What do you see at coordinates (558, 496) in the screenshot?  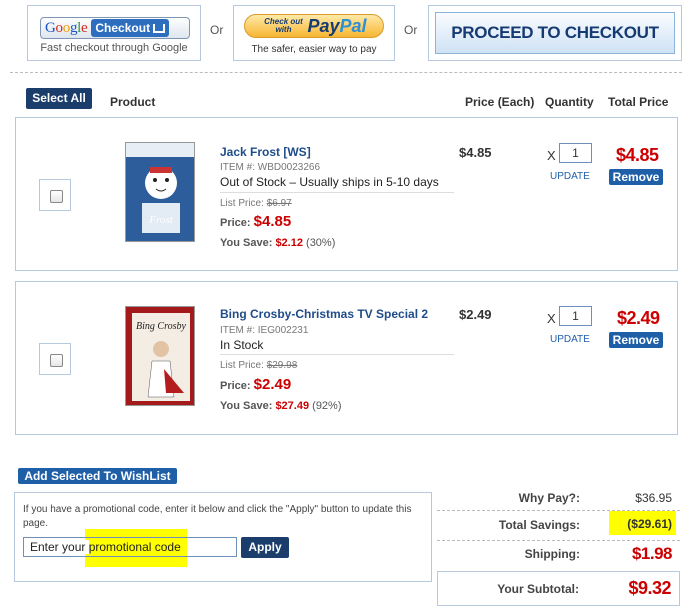 I see `summary-why-pay: Why Pay?: $36.95` at bounding box center [558, 496].